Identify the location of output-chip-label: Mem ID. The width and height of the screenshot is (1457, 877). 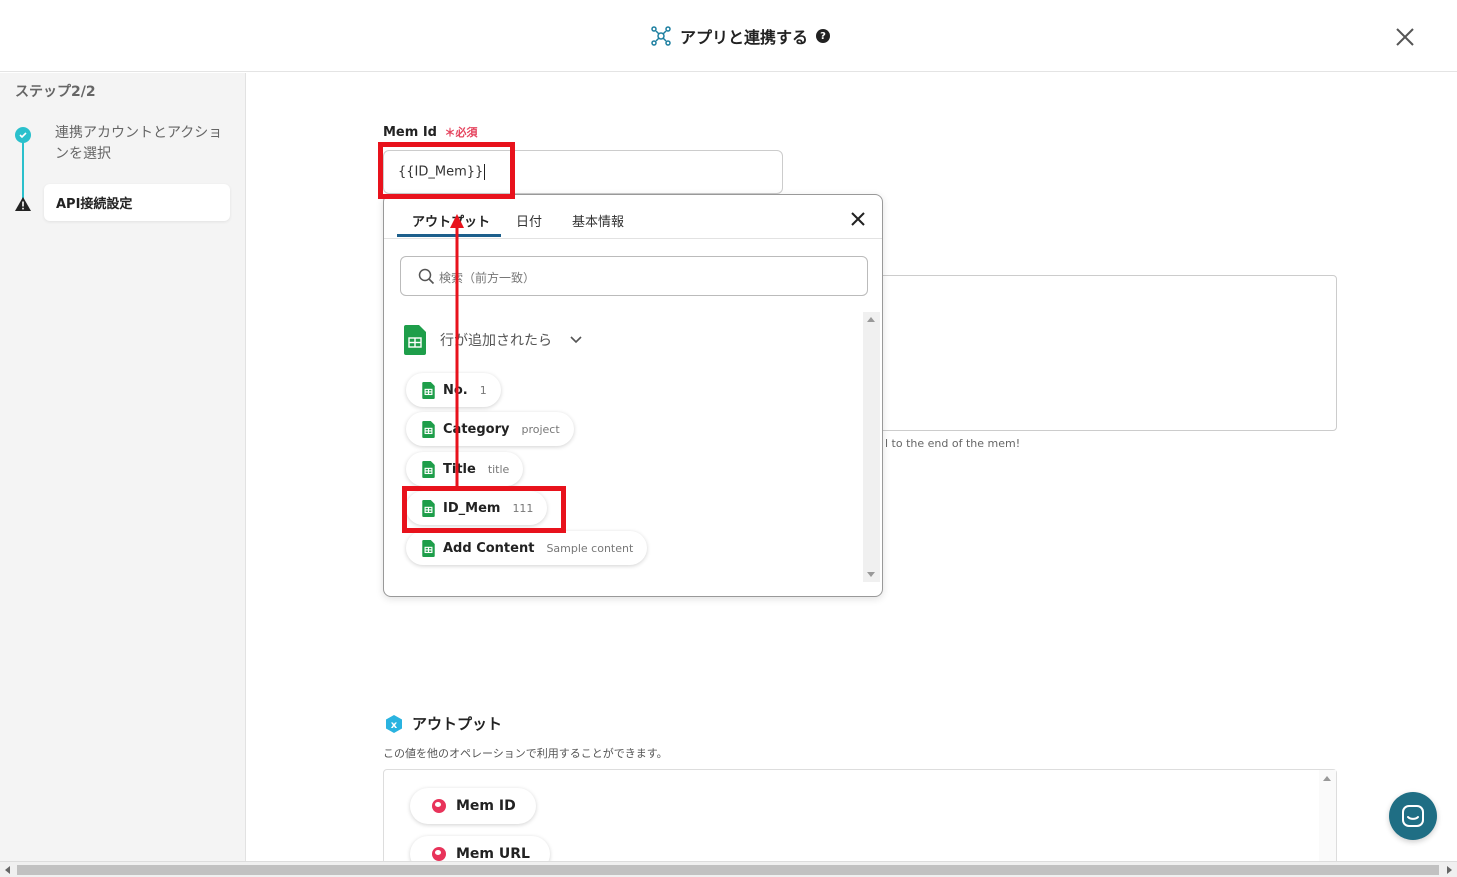
(486, 806).